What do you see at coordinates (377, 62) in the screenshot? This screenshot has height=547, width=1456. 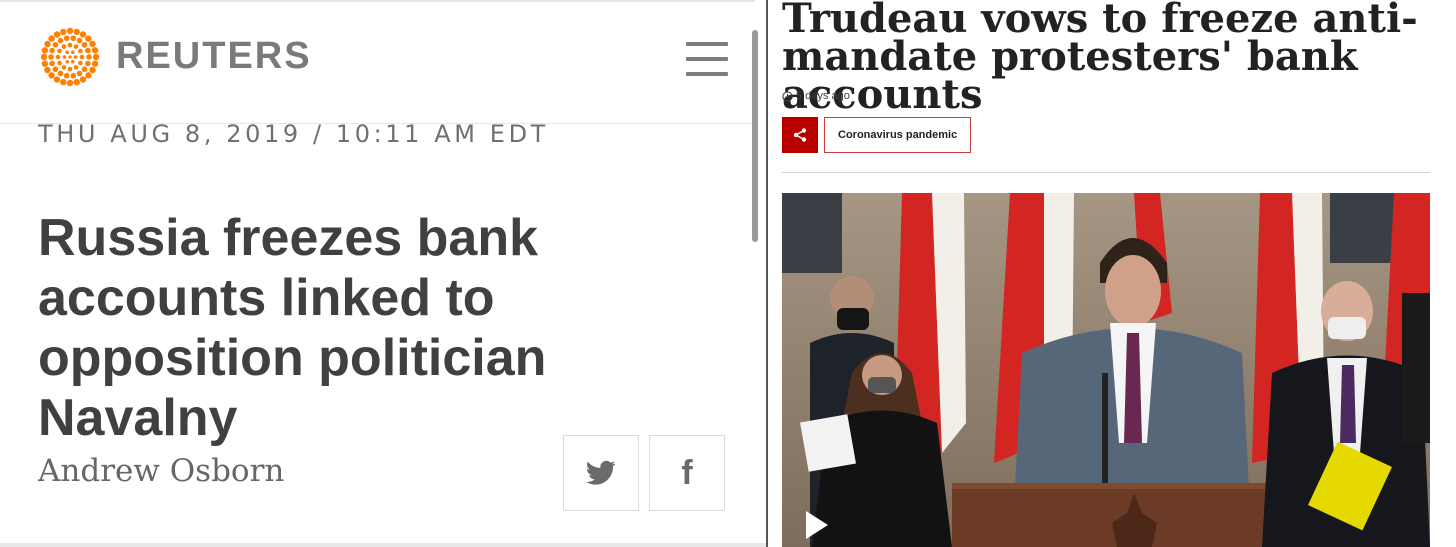 I see `reuters-header: REUTERS` at bounding box center [377, 62].